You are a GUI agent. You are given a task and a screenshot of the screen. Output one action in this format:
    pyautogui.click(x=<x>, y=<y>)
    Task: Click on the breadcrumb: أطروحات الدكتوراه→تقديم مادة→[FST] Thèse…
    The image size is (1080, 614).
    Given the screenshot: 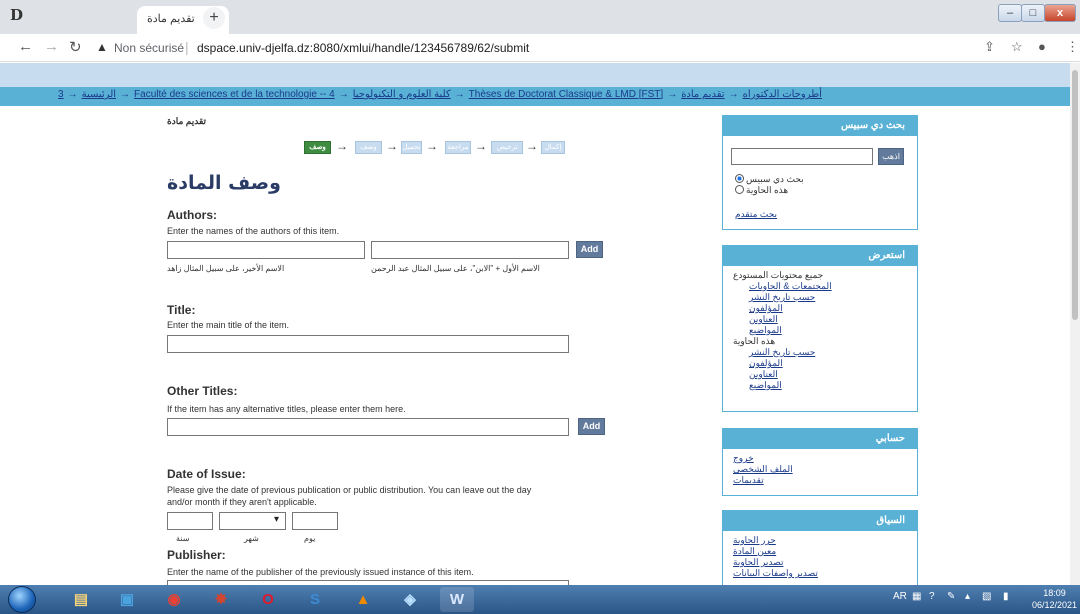 What is the action you would take?
    pyautogui.click(x=540, y=96)
    